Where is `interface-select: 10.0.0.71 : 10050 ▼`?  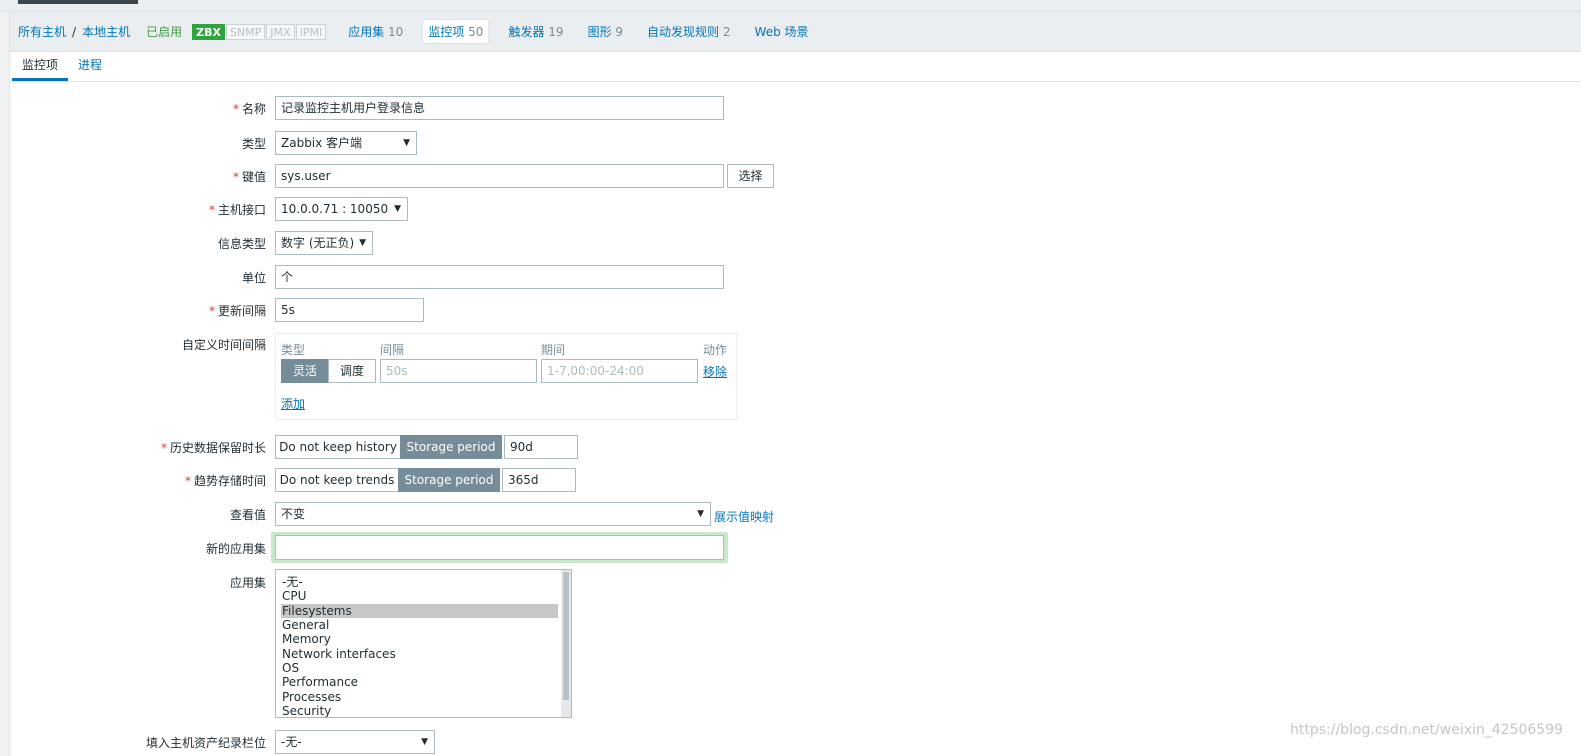
interface-select: 10.0.0.71 : 10050 ▼ is located at coordinates (341, 209).